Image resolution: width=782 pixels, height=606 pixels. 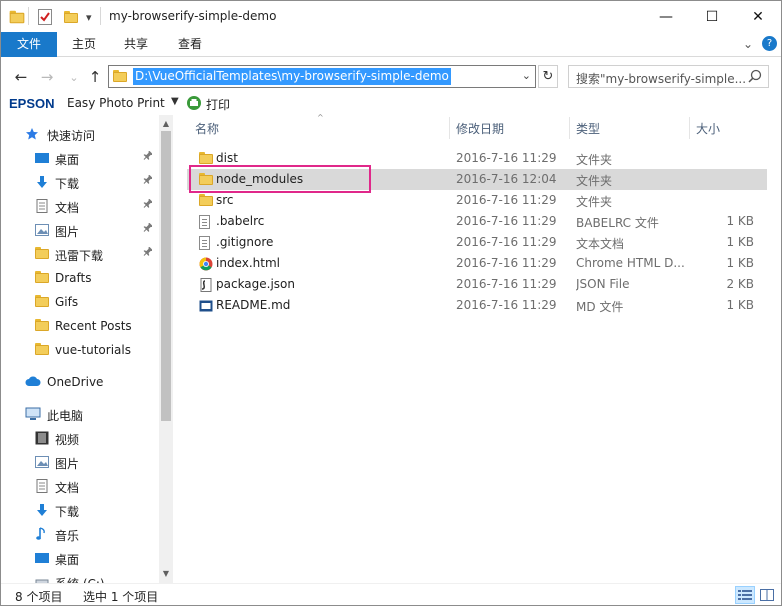 I want to click on epson-app-button: Easy Photo Print, so click(x=116, y=103).